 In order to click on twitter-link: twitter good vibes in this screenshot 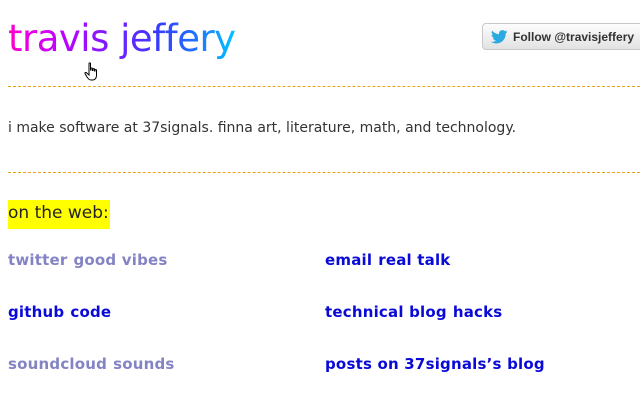, I will do `click(88, 260)`.